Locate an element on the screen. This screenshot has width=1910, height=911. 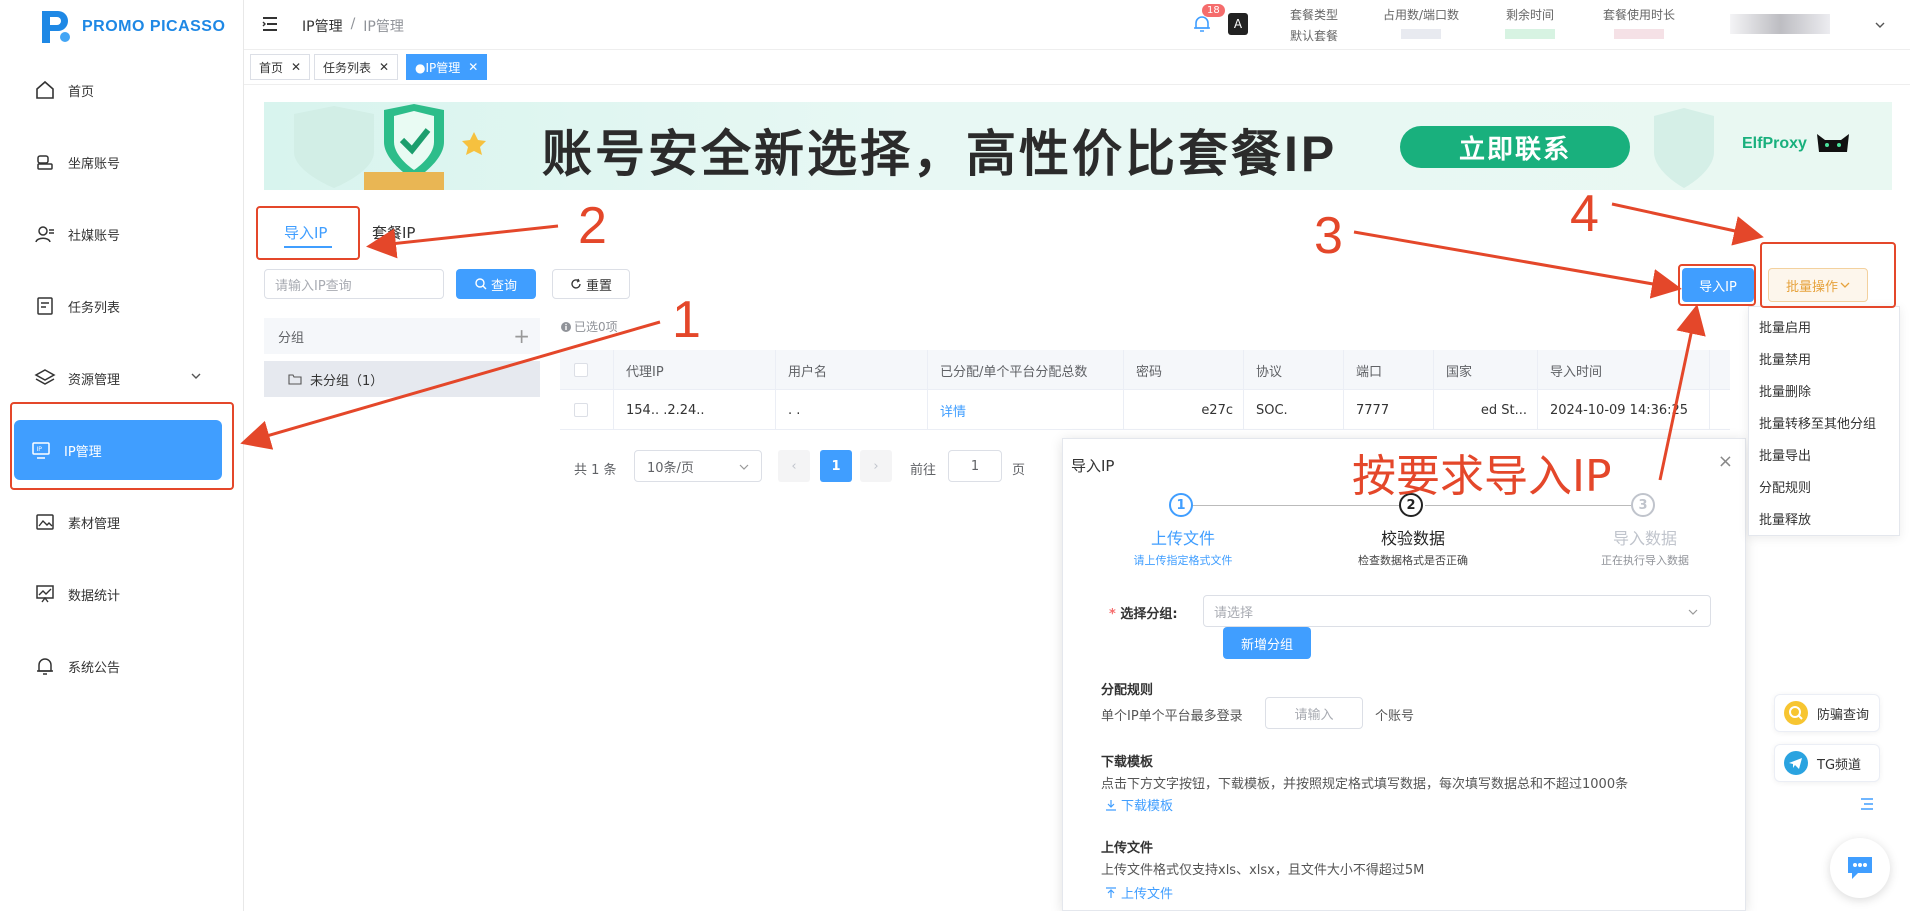
tag-tasks: 任务列表 ✕ is located at coordinates (356, 67).